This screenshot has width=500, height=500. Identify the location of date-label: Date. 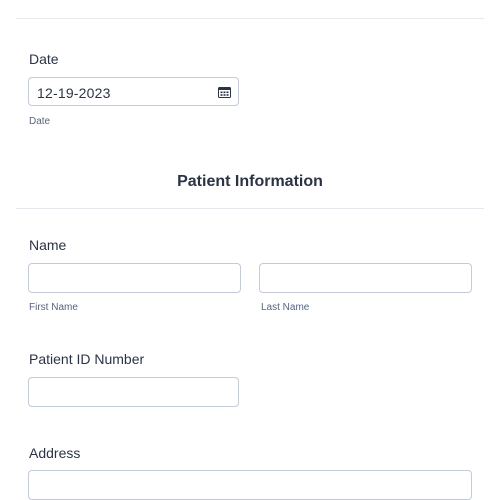
(44, 59).